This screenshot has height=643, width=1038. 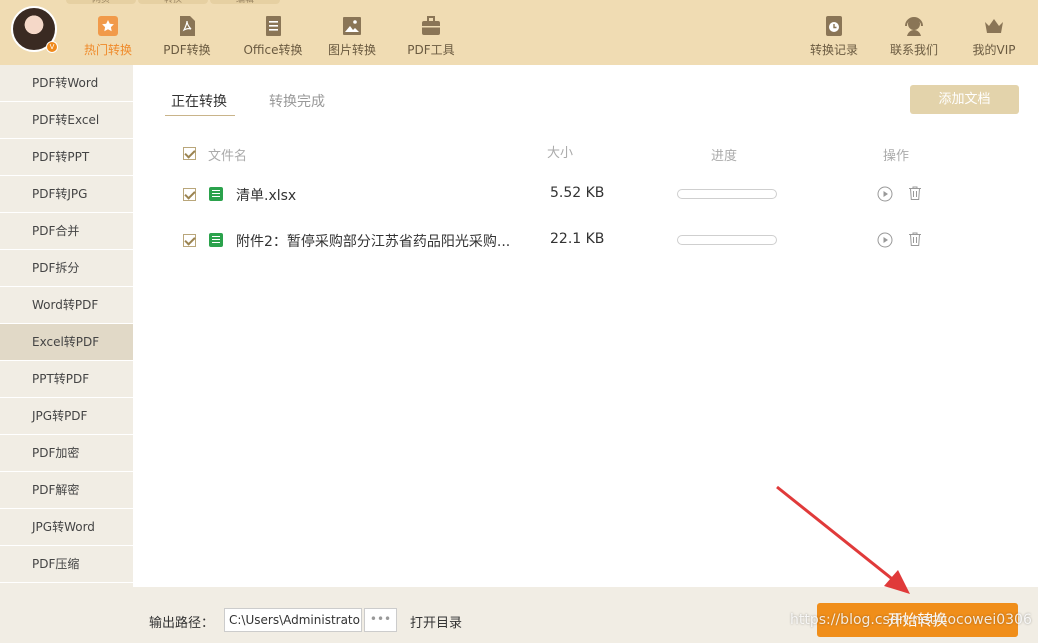 What do you see at coordinates (380, 620) in the screenshot?
I see `browse-button: •••` at bounding box center [380, 620].